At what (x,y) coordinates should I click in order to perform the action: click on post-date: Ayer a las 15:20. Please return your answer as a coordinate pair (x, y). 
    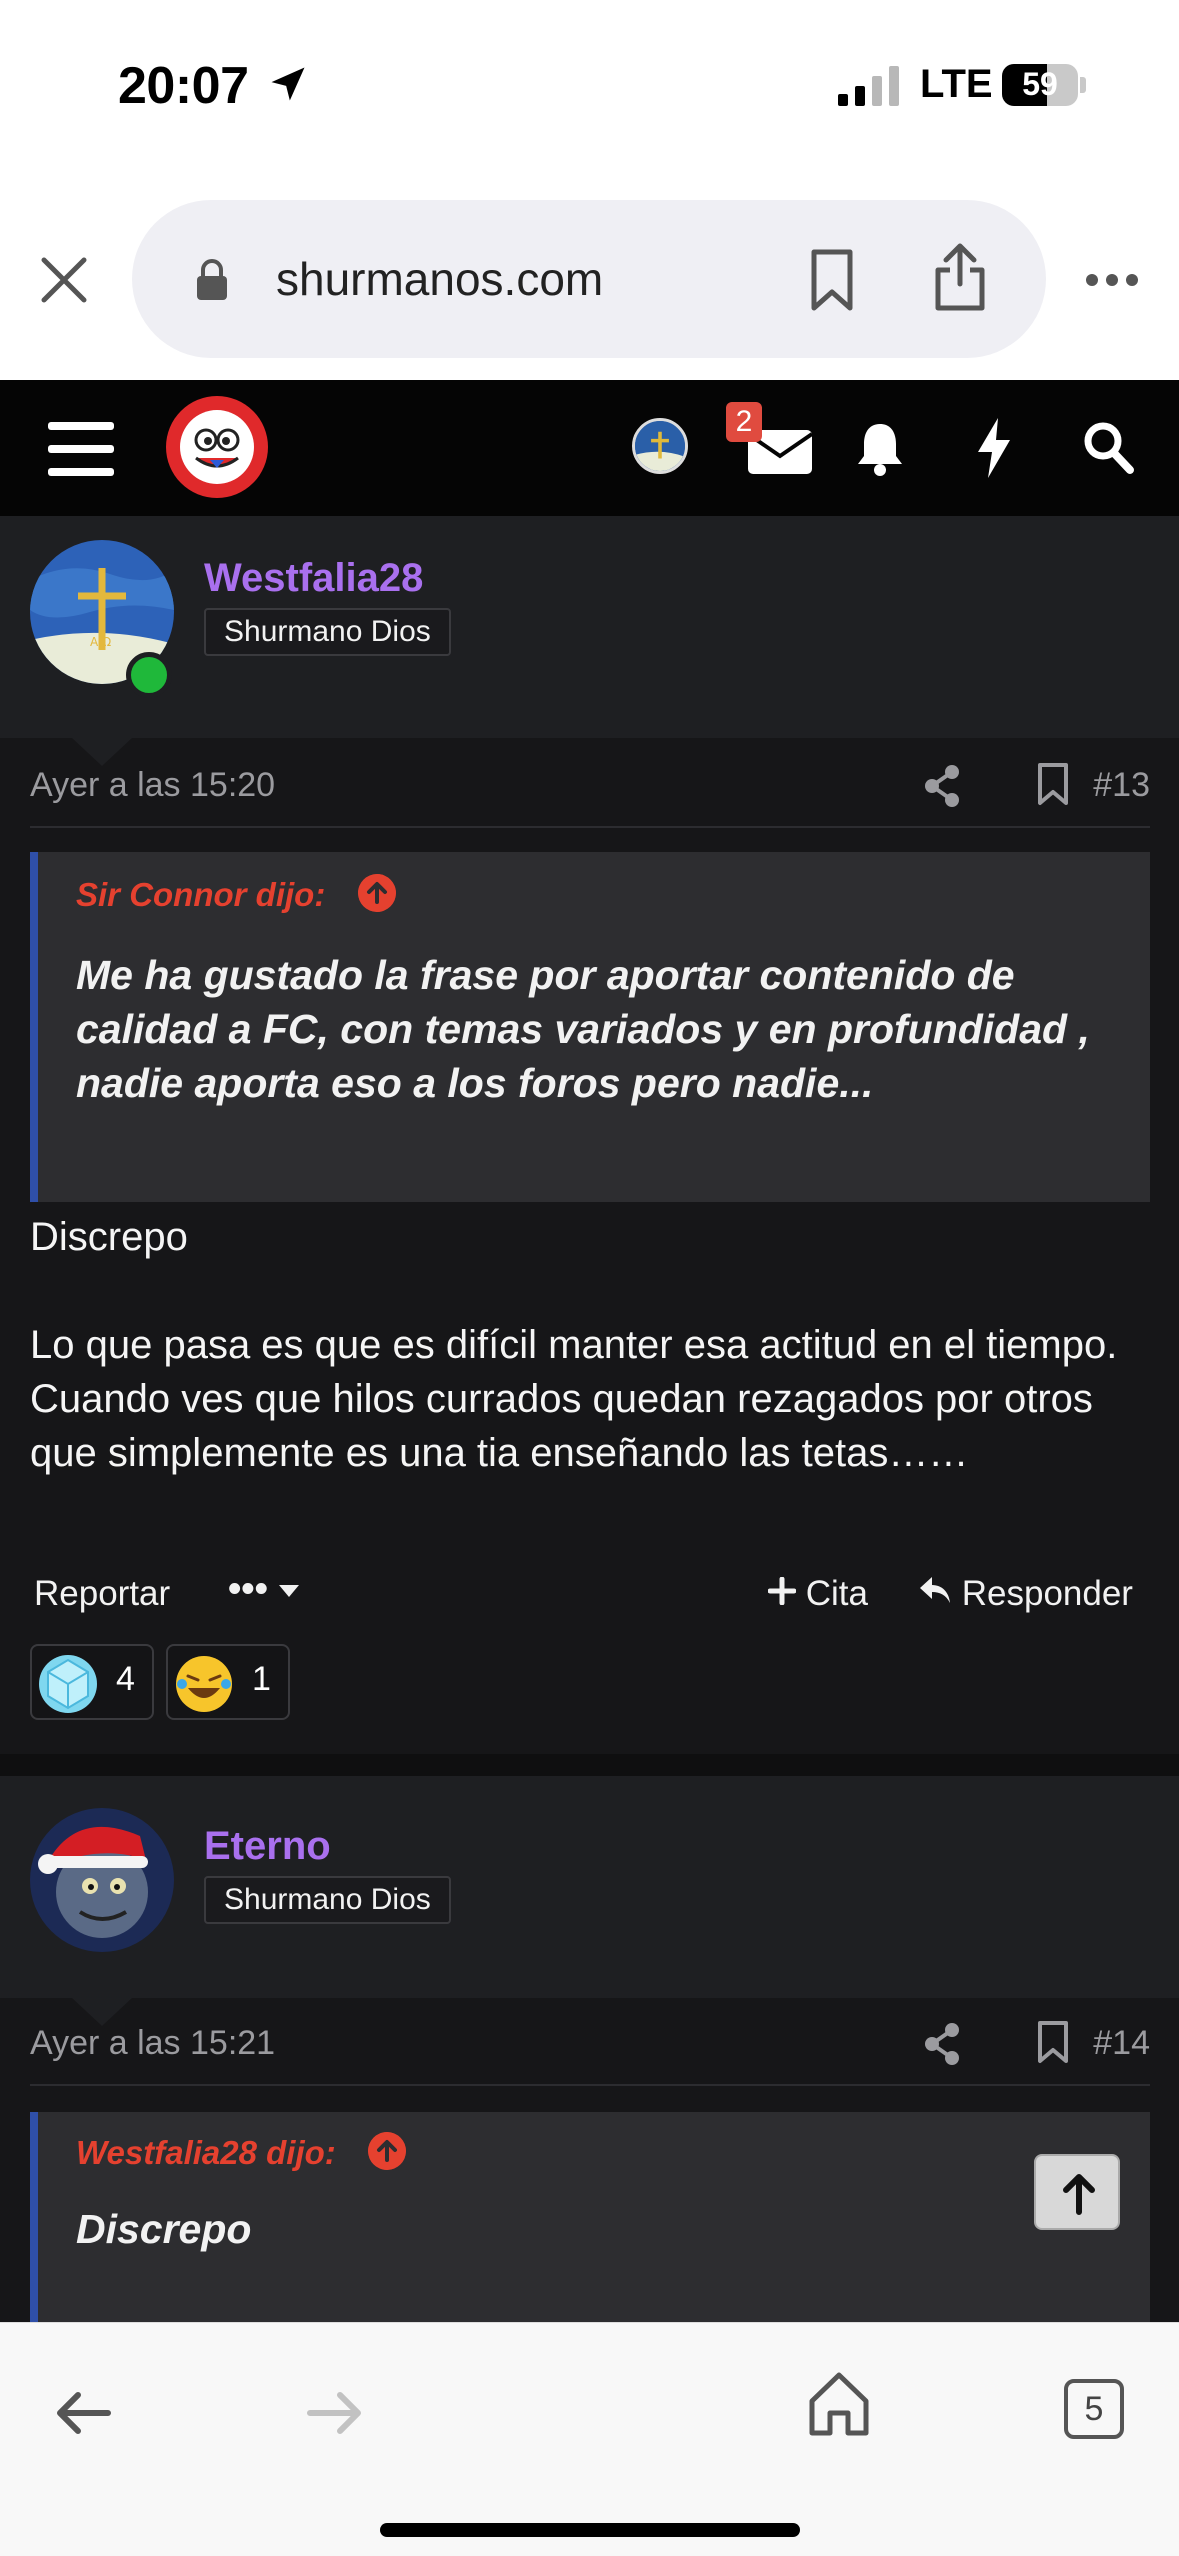
    Looking at the image, I should click on (152, 785).